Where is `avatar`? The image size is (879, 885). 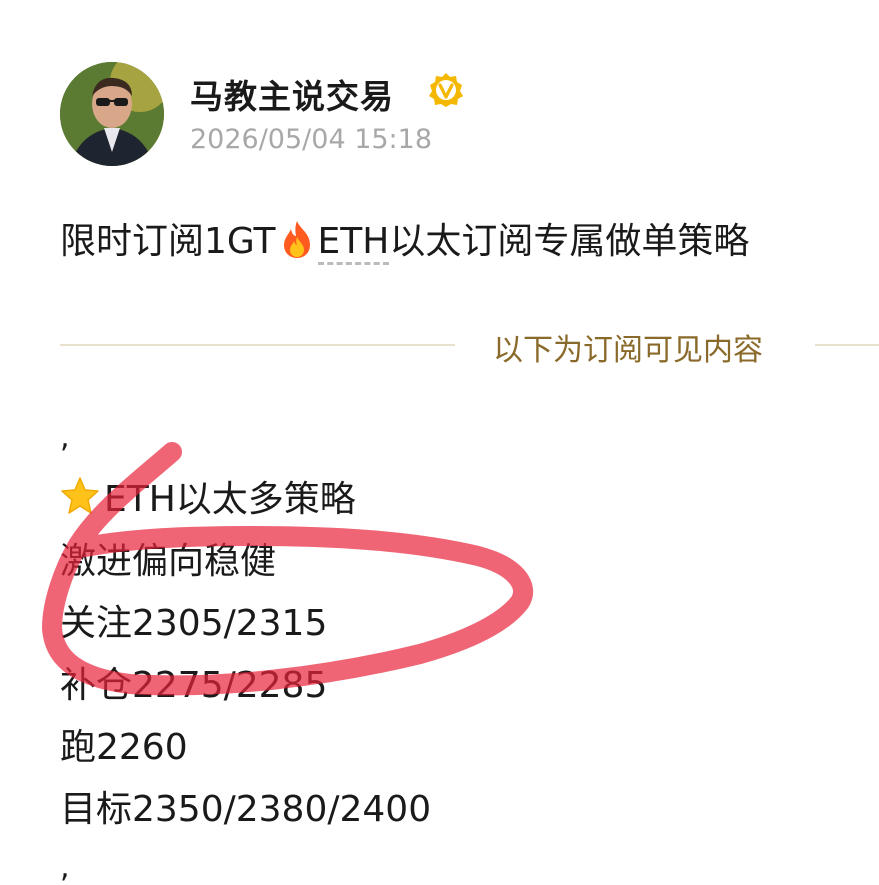 avatar is located at coordinates (112, 114).